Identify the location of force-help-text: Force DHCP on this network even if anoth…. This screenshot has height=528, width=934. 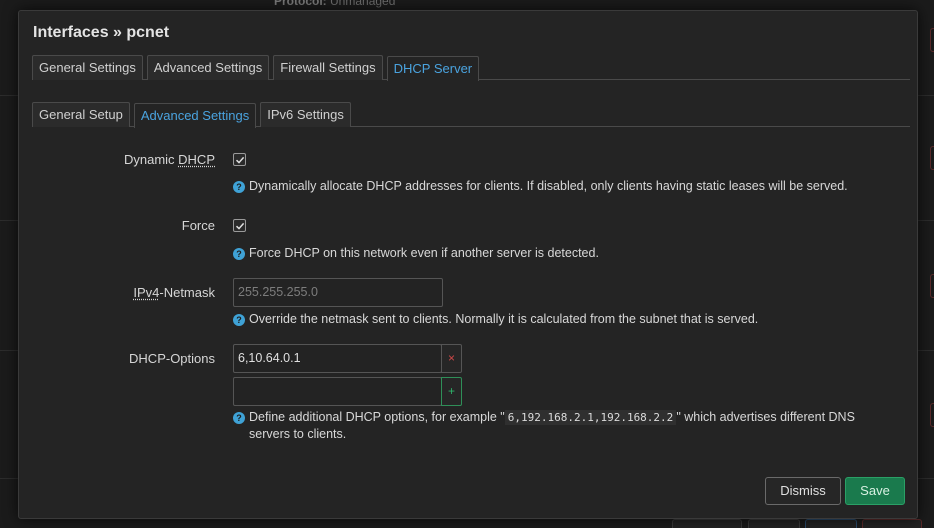
(424, 253).